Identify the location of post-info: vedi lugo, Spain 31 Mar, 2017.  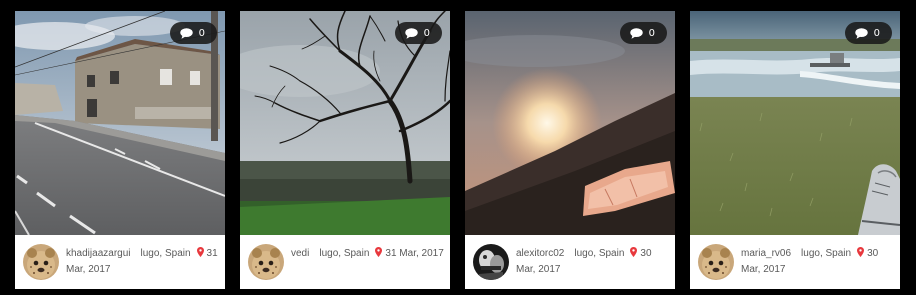
(369, 254).